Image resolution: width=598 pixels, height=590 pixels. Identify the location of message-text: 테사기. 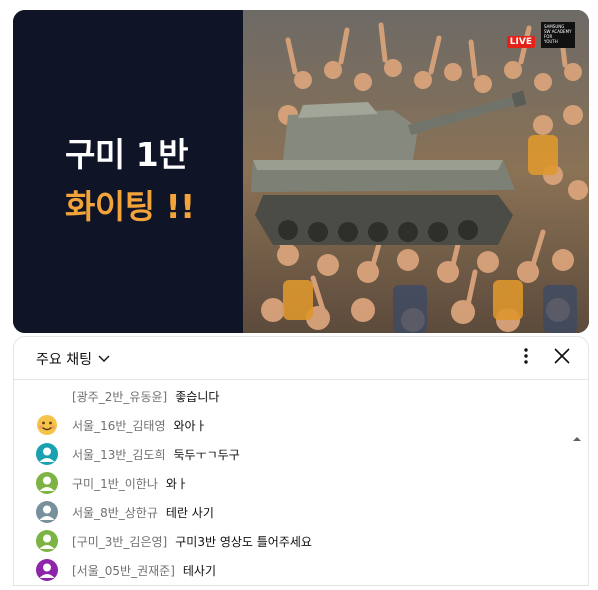
(199, 570).